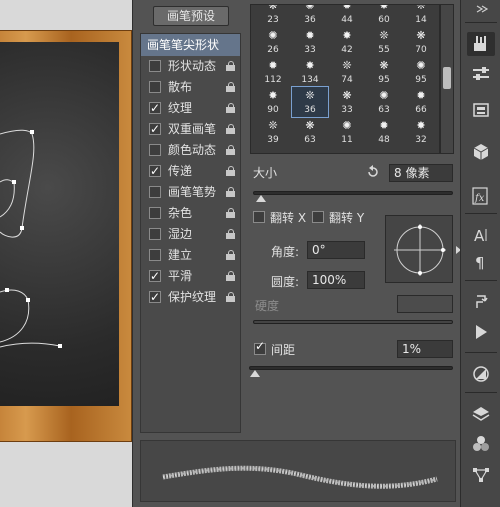 This screenshot has height=507, width=500. I want to click on brush-tip-cell: ✺ 36, so click(310, 16).